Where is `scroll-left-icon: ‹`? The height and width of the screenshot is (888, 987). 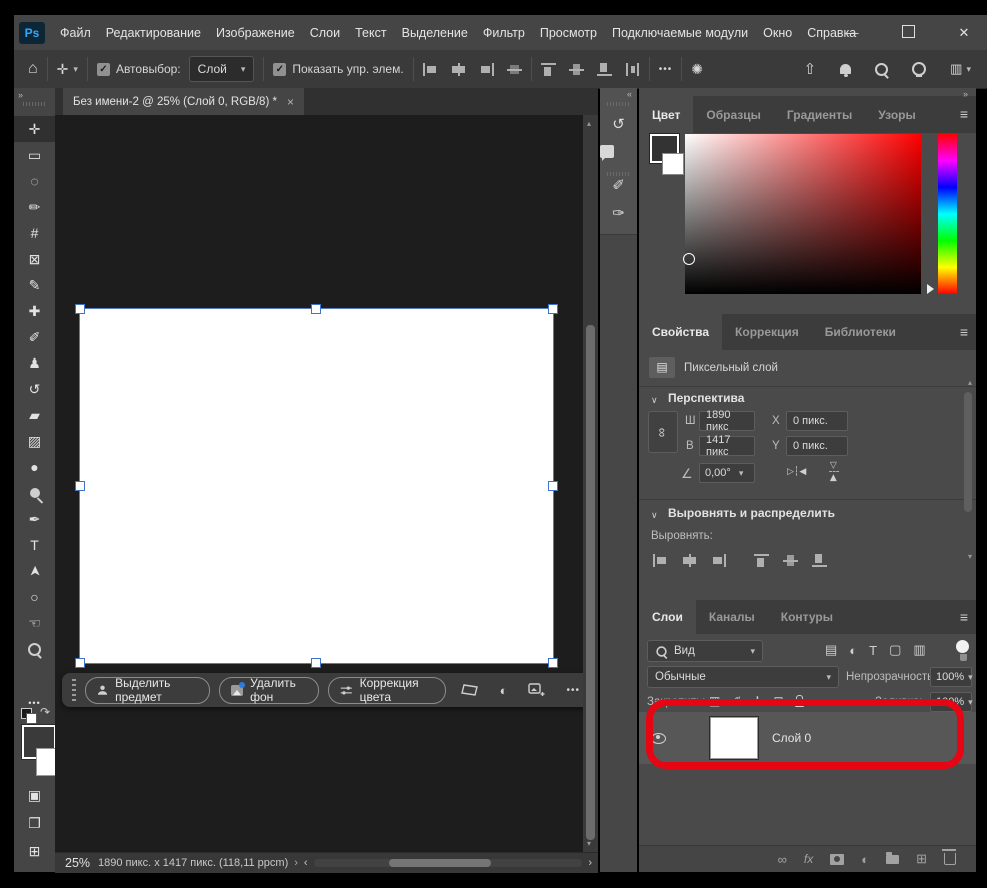
scroll-left-icon: ‹ is located at coordinates (306, 863).